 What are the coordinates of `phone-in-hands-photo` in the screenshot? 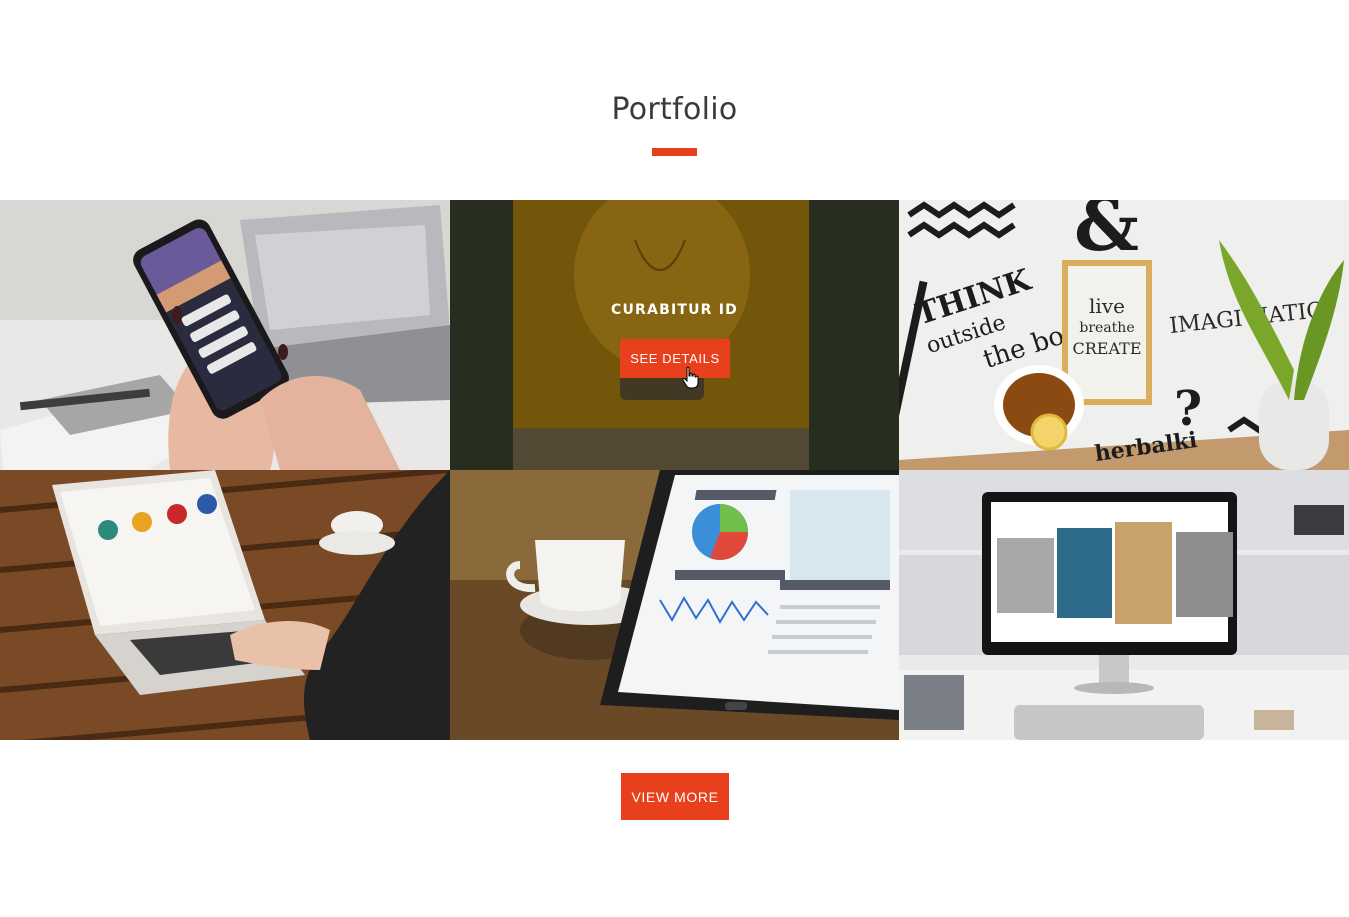 It's located at (225, 335).